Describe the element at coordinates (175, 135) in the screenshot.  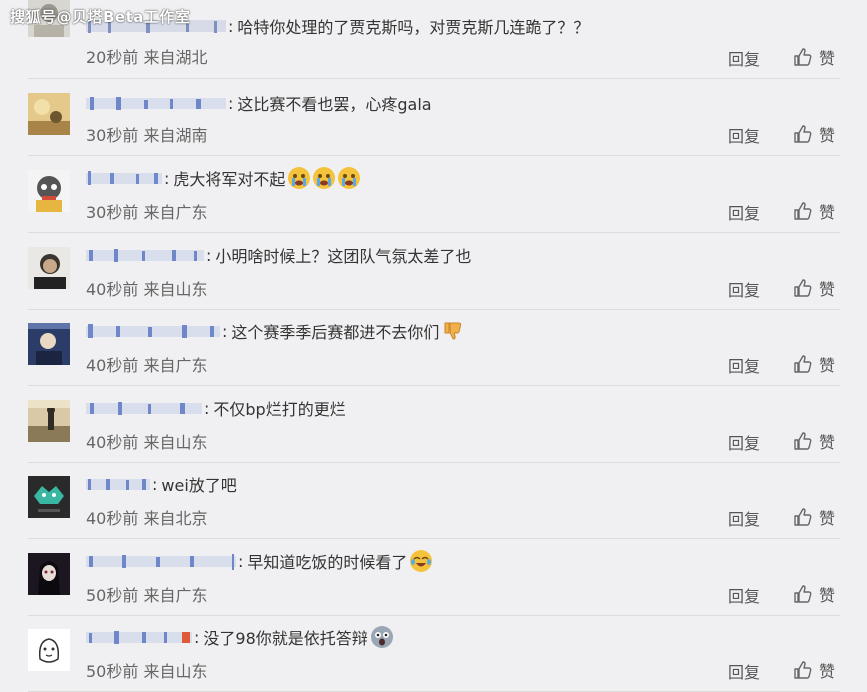
I see `comment-location: 来自湖南` at that location.